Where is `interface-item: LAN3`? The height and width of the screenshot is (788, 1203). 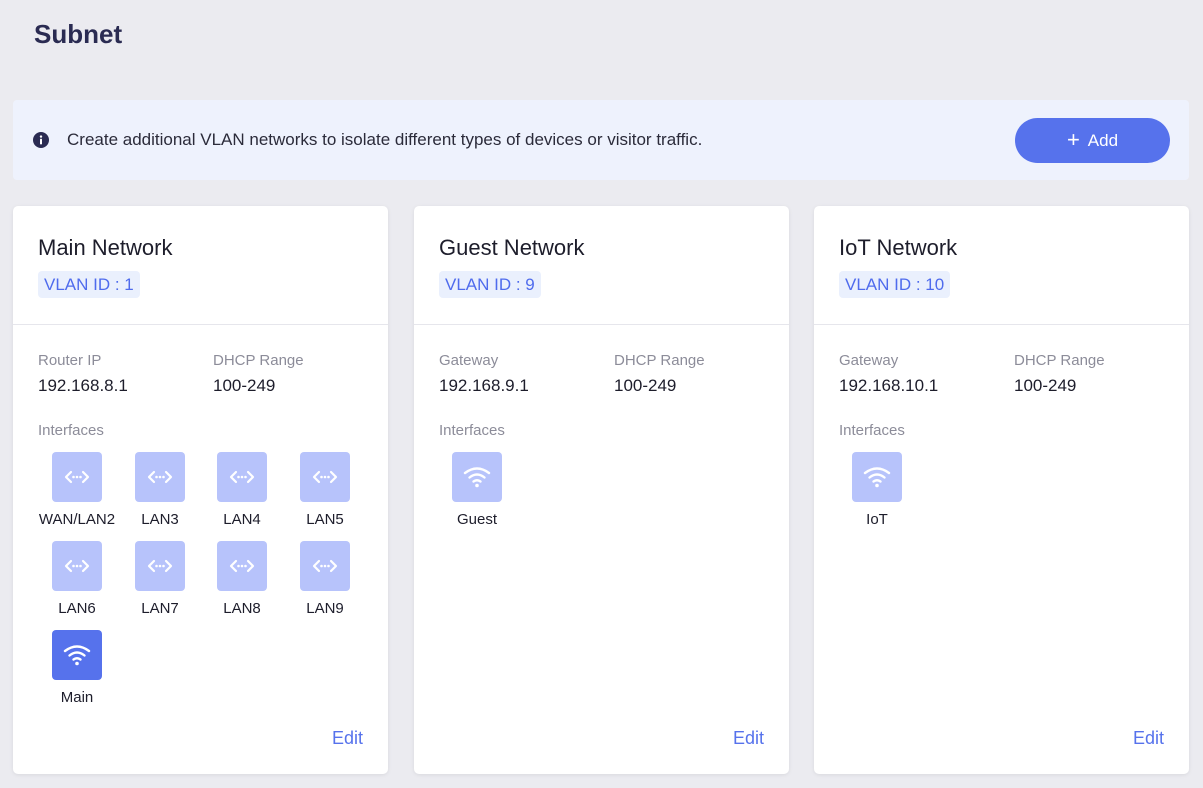
interface-item: LAN3 is located at coordinates (160, 490).